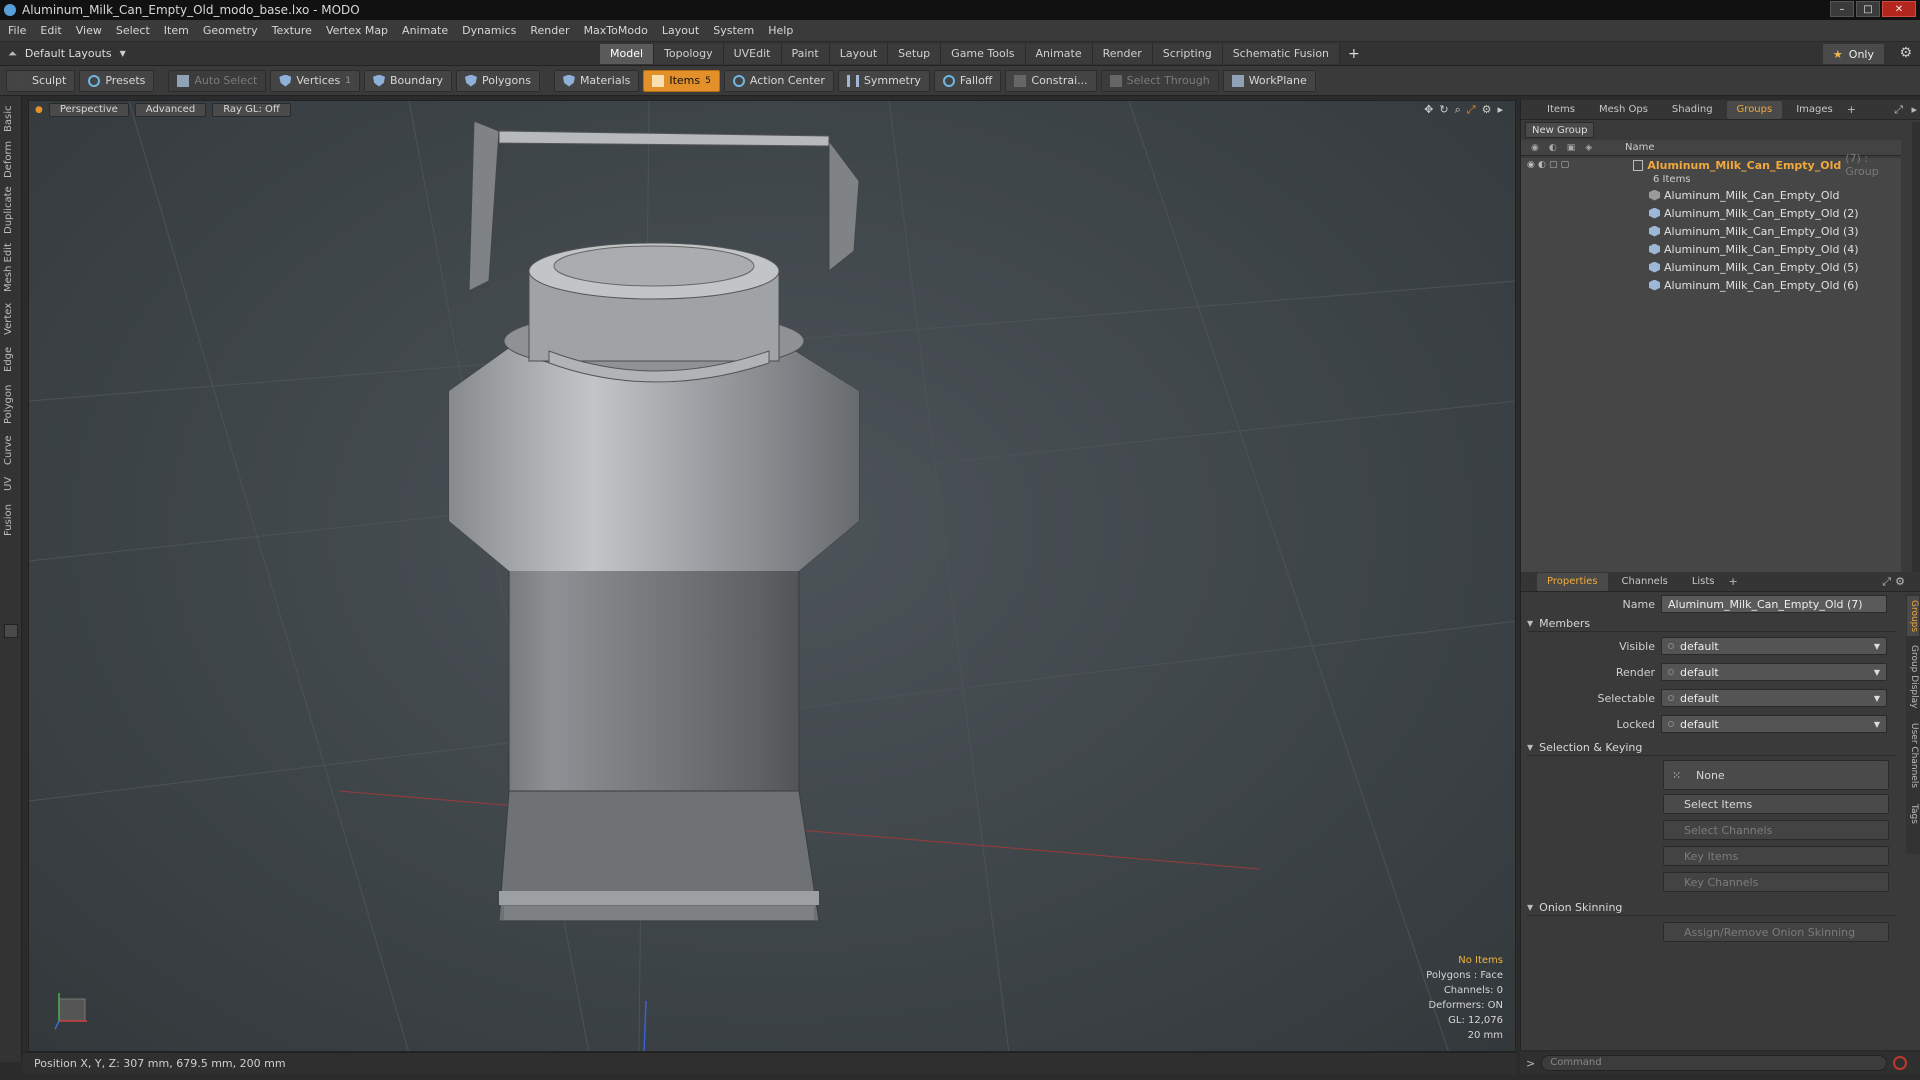 The width and height of the screenshot is (1920, 1080). I want to click on list-item: Aluminum_Milk_Can_Empty_Old (2), so click(1711, 213).